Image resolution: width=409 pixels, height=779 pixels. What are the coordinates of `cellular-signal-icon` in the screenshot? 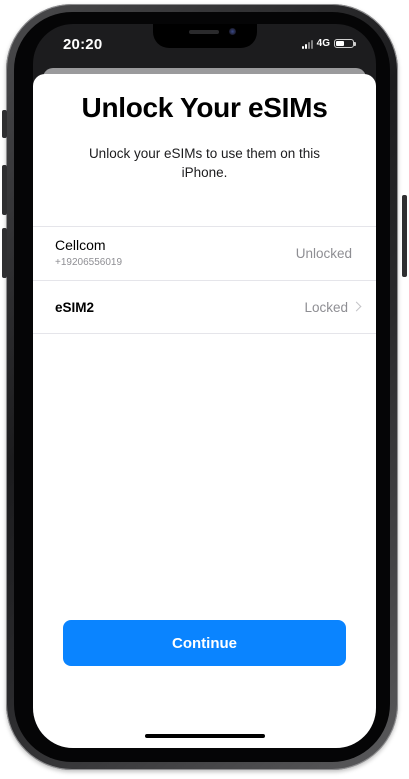 It's located at (307, 44).